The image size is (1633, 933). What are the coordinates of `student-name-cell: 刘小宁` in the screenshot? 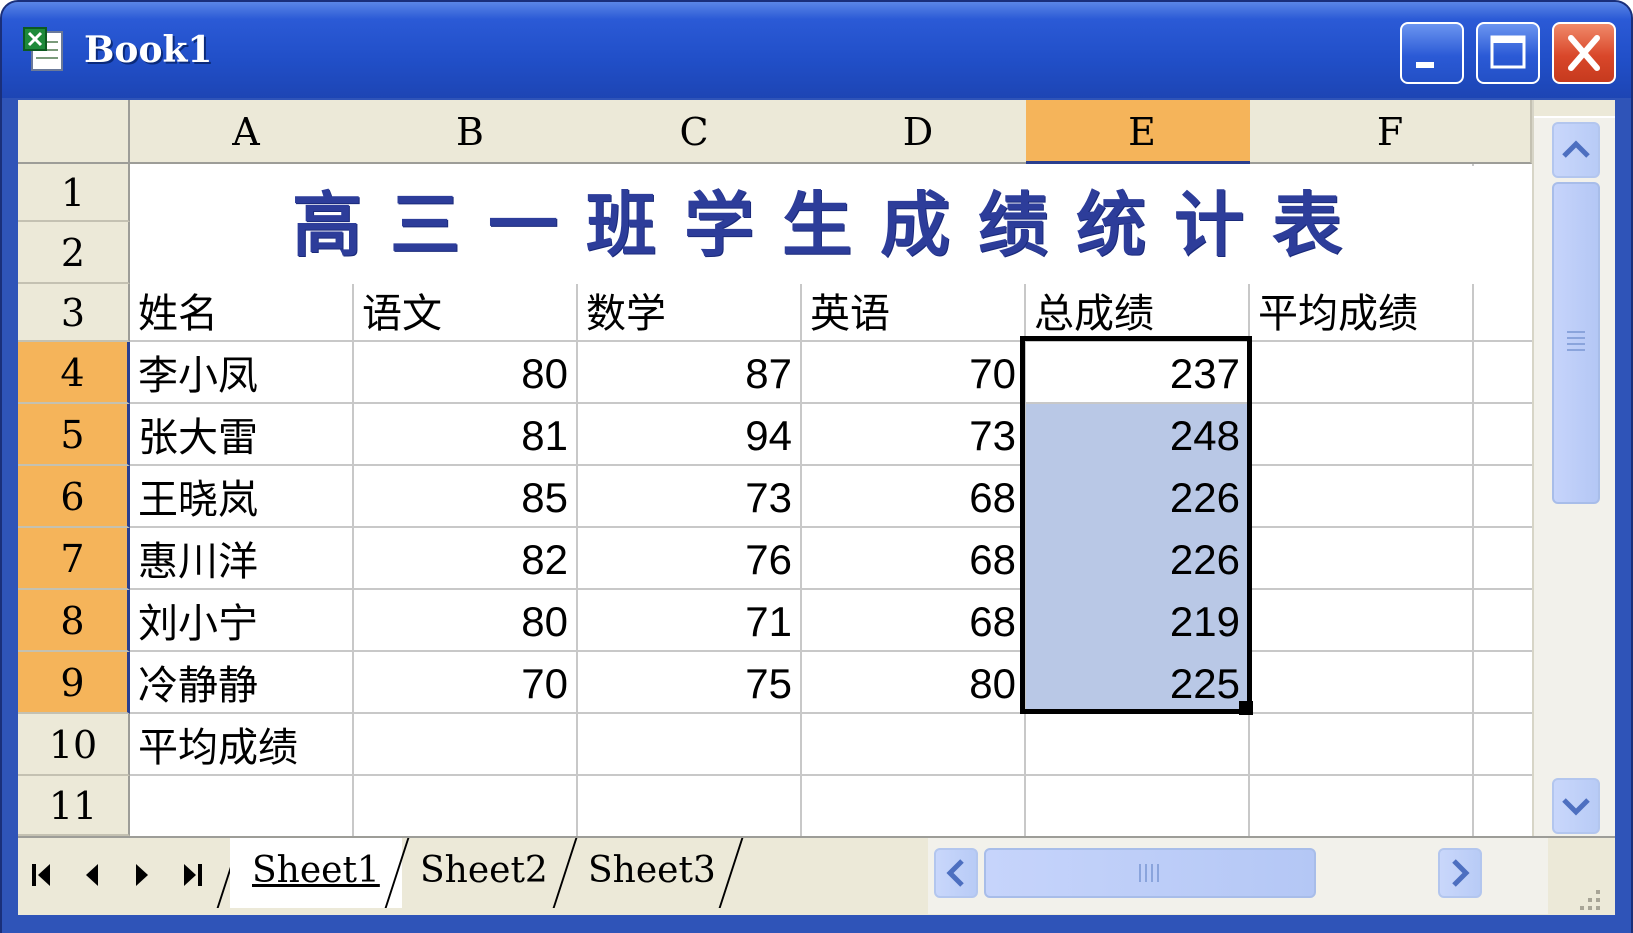 It's located at (241, 620).